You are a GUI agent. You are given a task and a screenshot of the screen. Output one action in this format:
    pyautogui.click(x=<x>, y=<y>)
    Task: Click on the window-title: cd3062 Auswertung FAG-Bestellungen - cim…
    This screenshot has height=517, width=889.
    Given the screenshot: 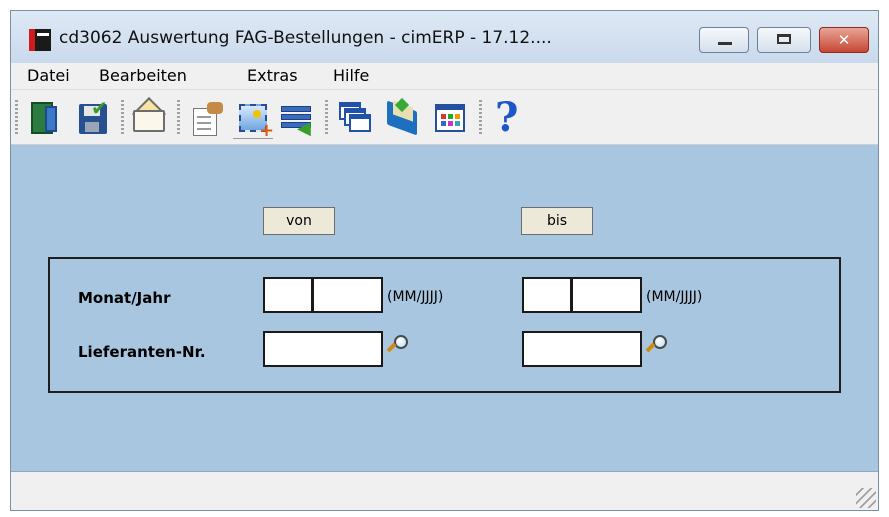 What is the action you would take?
    pyautogui.click(x=305, y=38)
    